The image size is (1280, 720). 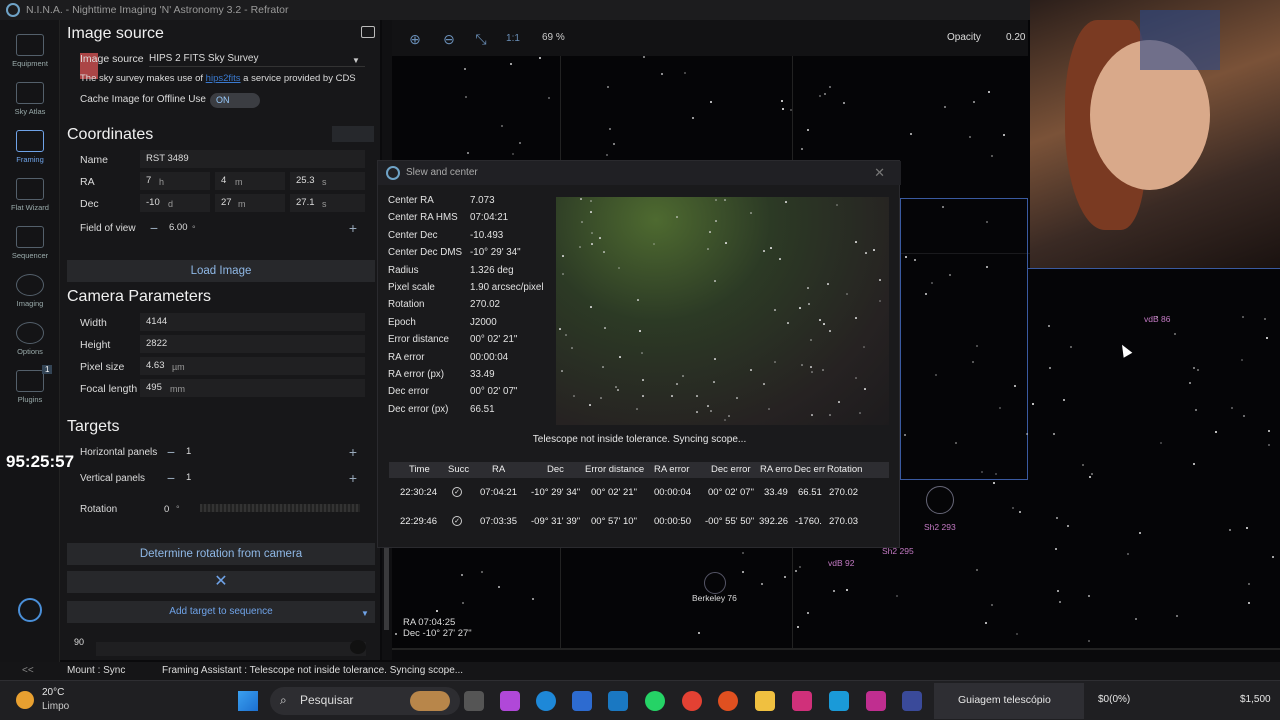 I want to click on nav-sky-atlas: Sky Atlas, so click(x=30, y=100).